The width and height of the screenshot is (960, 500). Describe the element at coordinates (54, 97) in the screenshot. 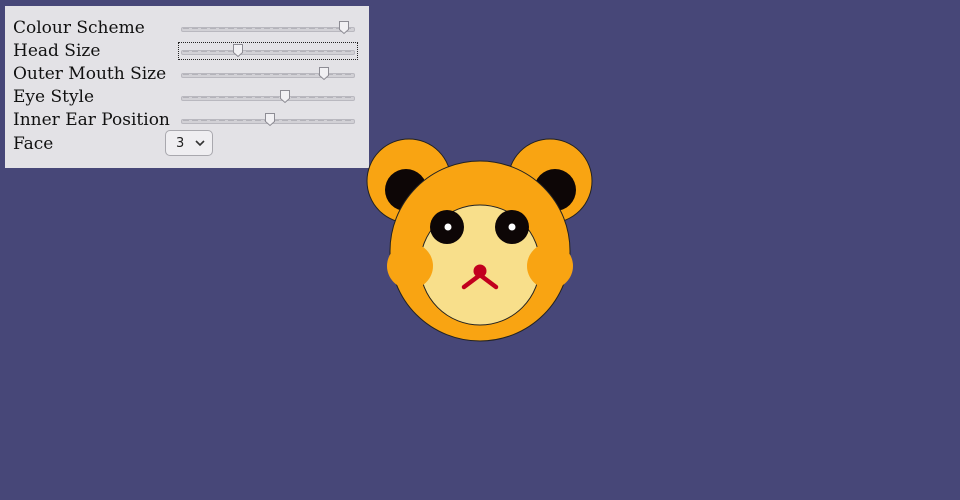

I see `eye-style-label: Eye Style` at that location.